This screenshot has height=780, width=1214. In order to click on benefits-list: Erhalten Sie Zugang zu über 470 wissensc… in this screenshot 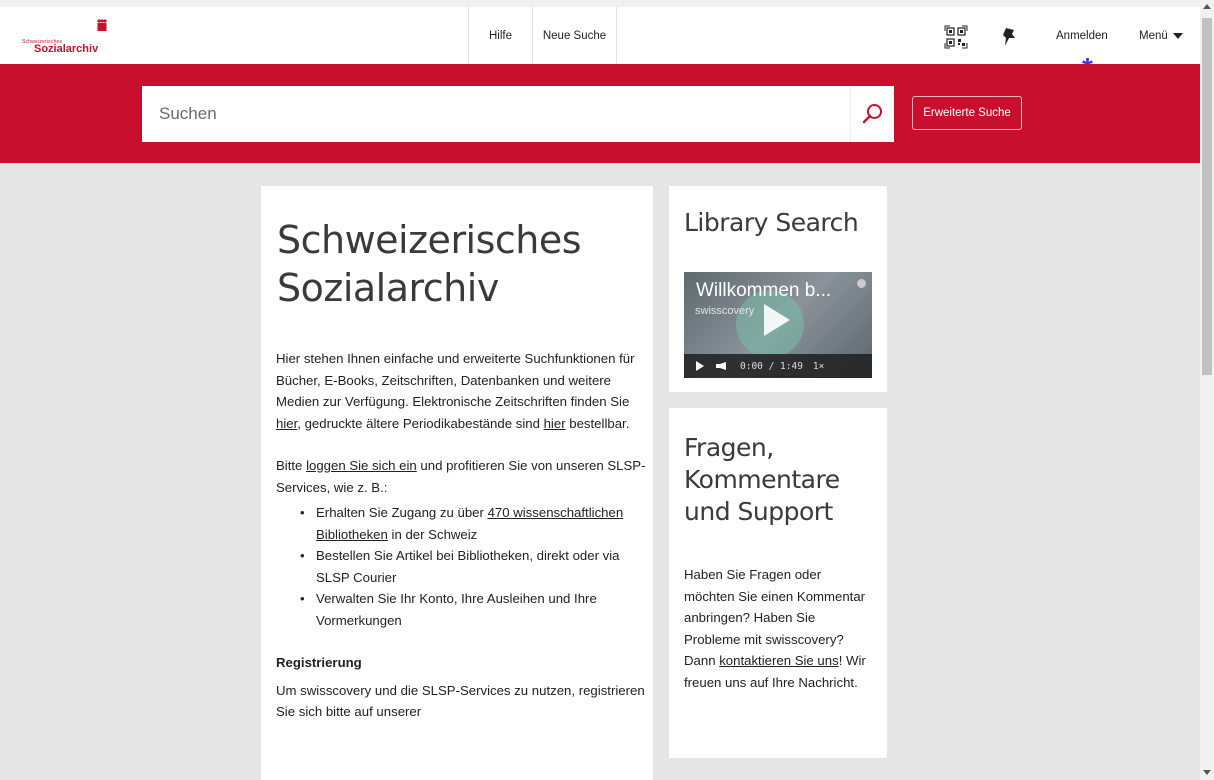, I will do `click(473, 566)`.